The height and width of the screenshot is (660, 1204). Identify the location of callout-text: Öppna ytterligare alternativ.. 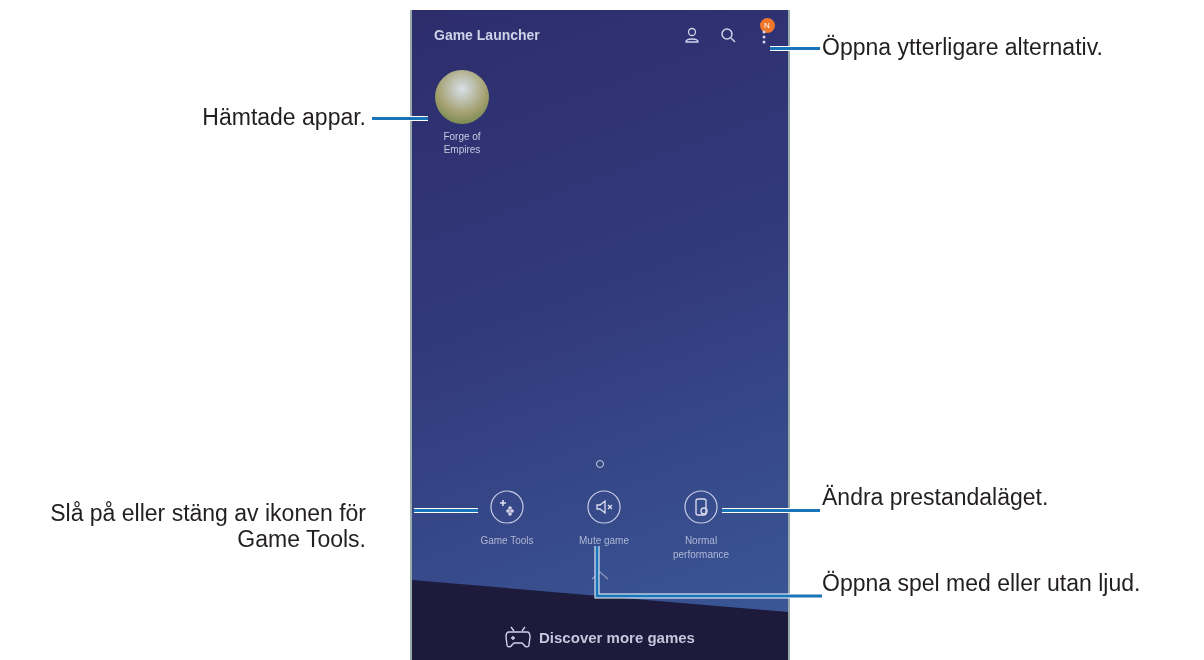
(962, 47).